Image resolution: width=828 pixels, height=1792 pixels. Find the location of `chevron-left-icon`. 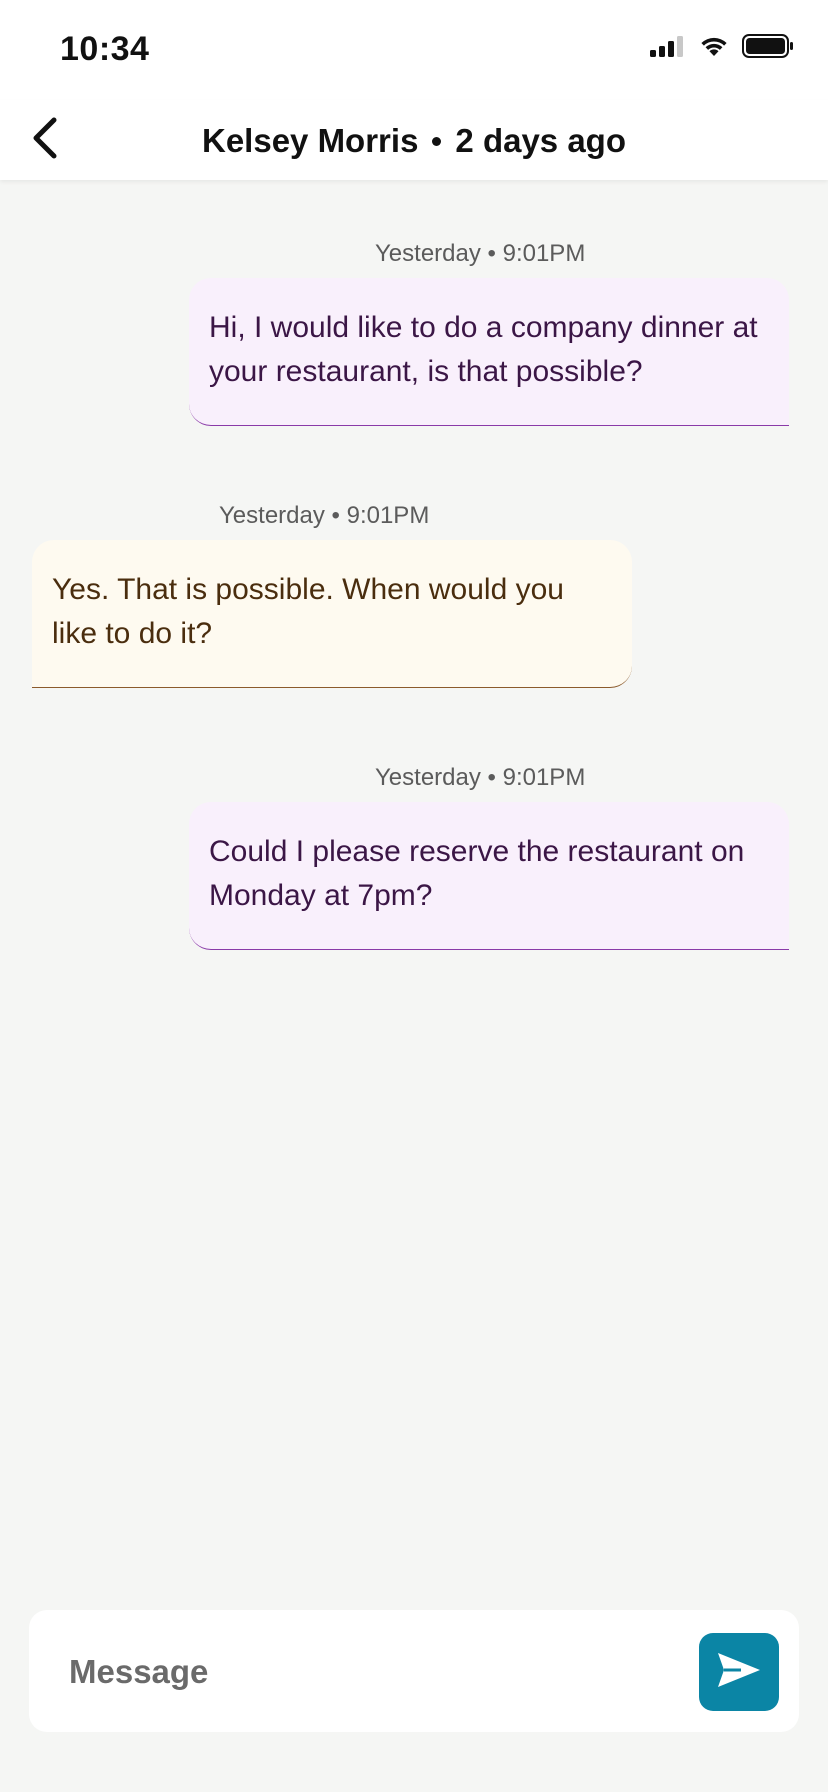

chevron-left-icon is located at coordinates (45, 140).